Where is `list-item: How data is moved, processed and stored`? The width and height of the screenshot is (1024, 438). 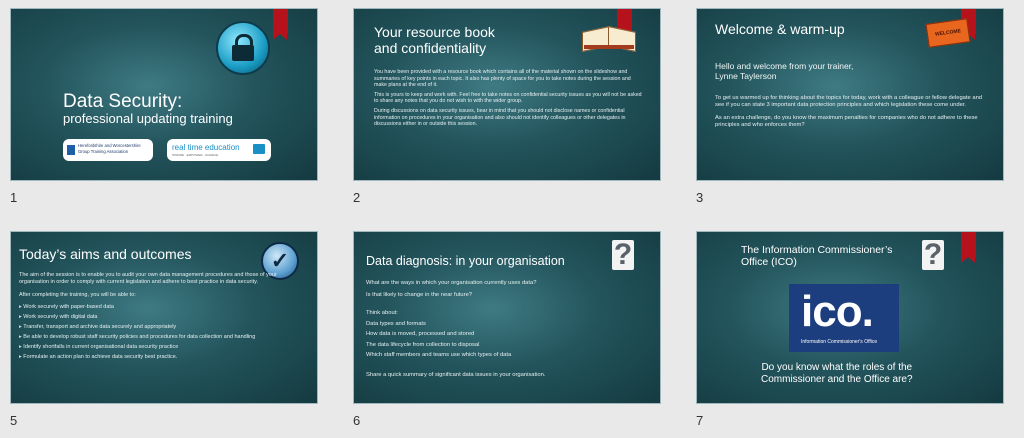 list-item: How data is moved, processed and stored is located at coordinates (420, 334).